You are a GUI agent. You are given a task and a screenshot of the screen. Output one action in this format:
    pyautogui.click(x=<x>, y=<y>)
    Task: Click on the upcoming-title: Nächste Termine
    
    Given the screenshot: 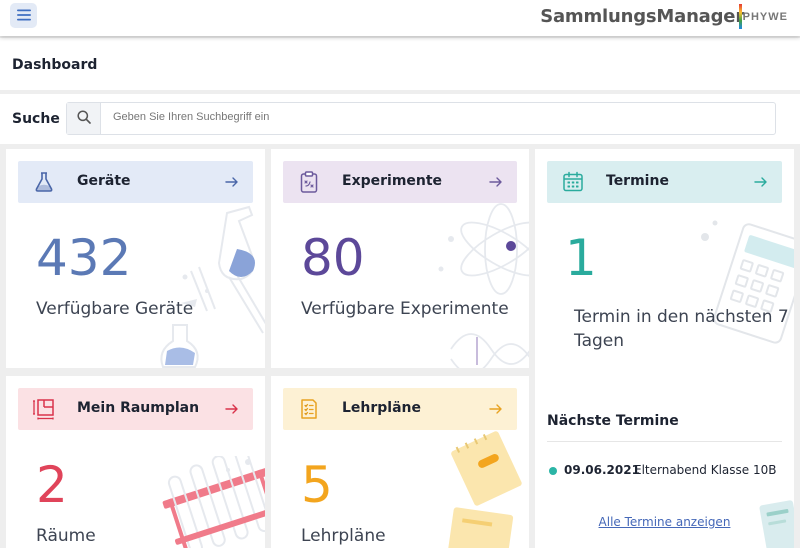 What is the action you would take?
    pyautogui.click(x=613, y=421)
    